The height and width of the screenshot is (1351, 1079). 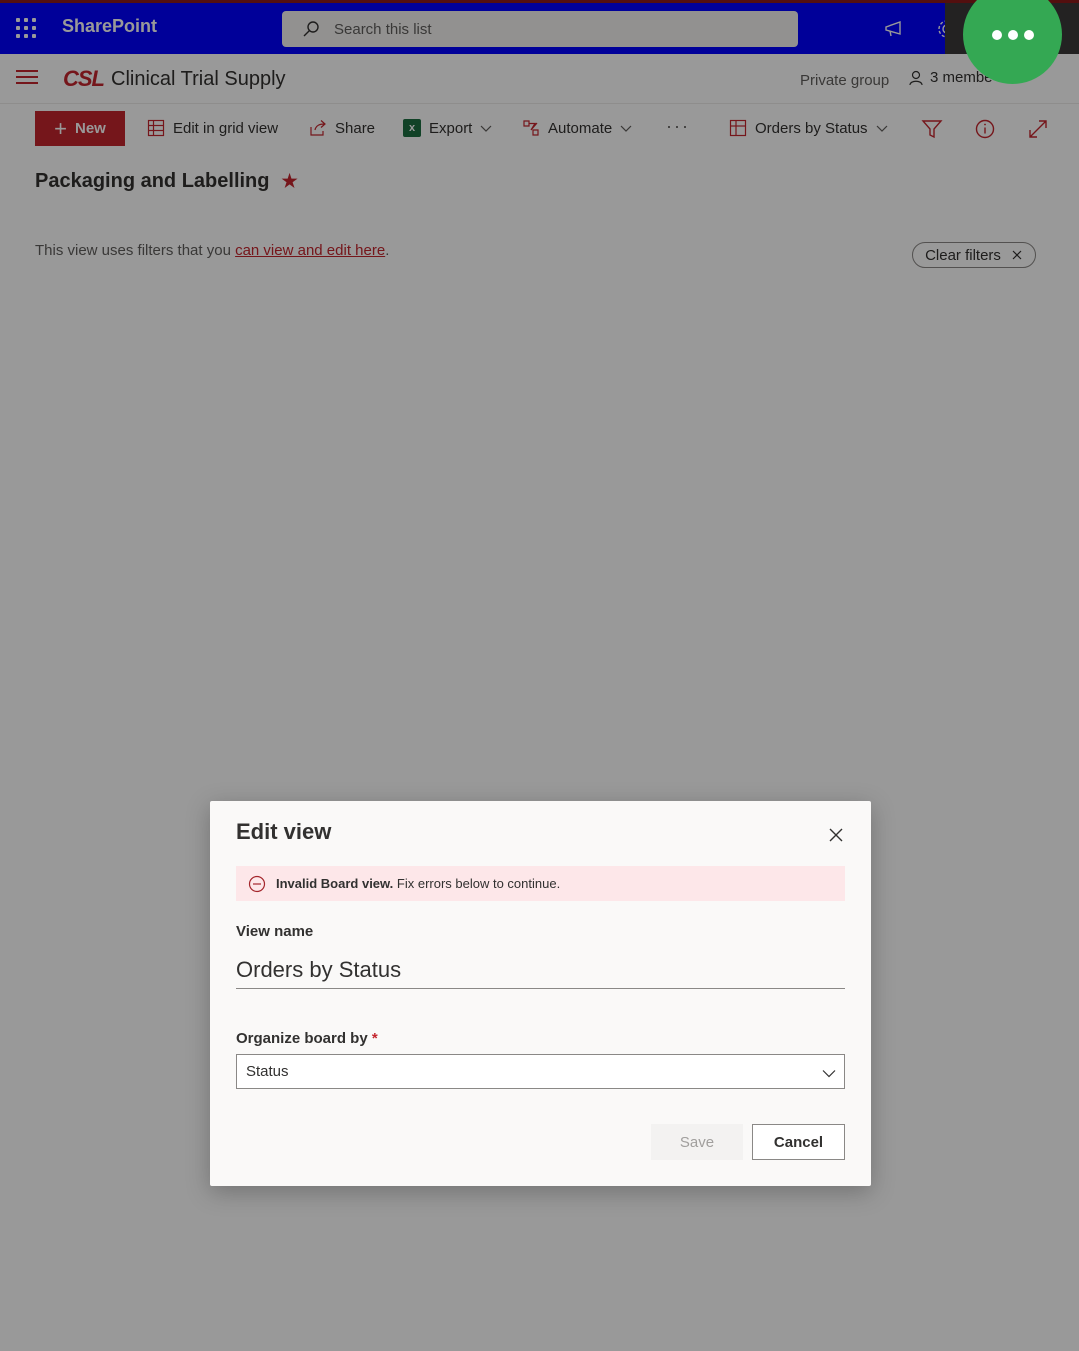 I want to click on dialog-title: Edit view, so click(x=284, y=831).